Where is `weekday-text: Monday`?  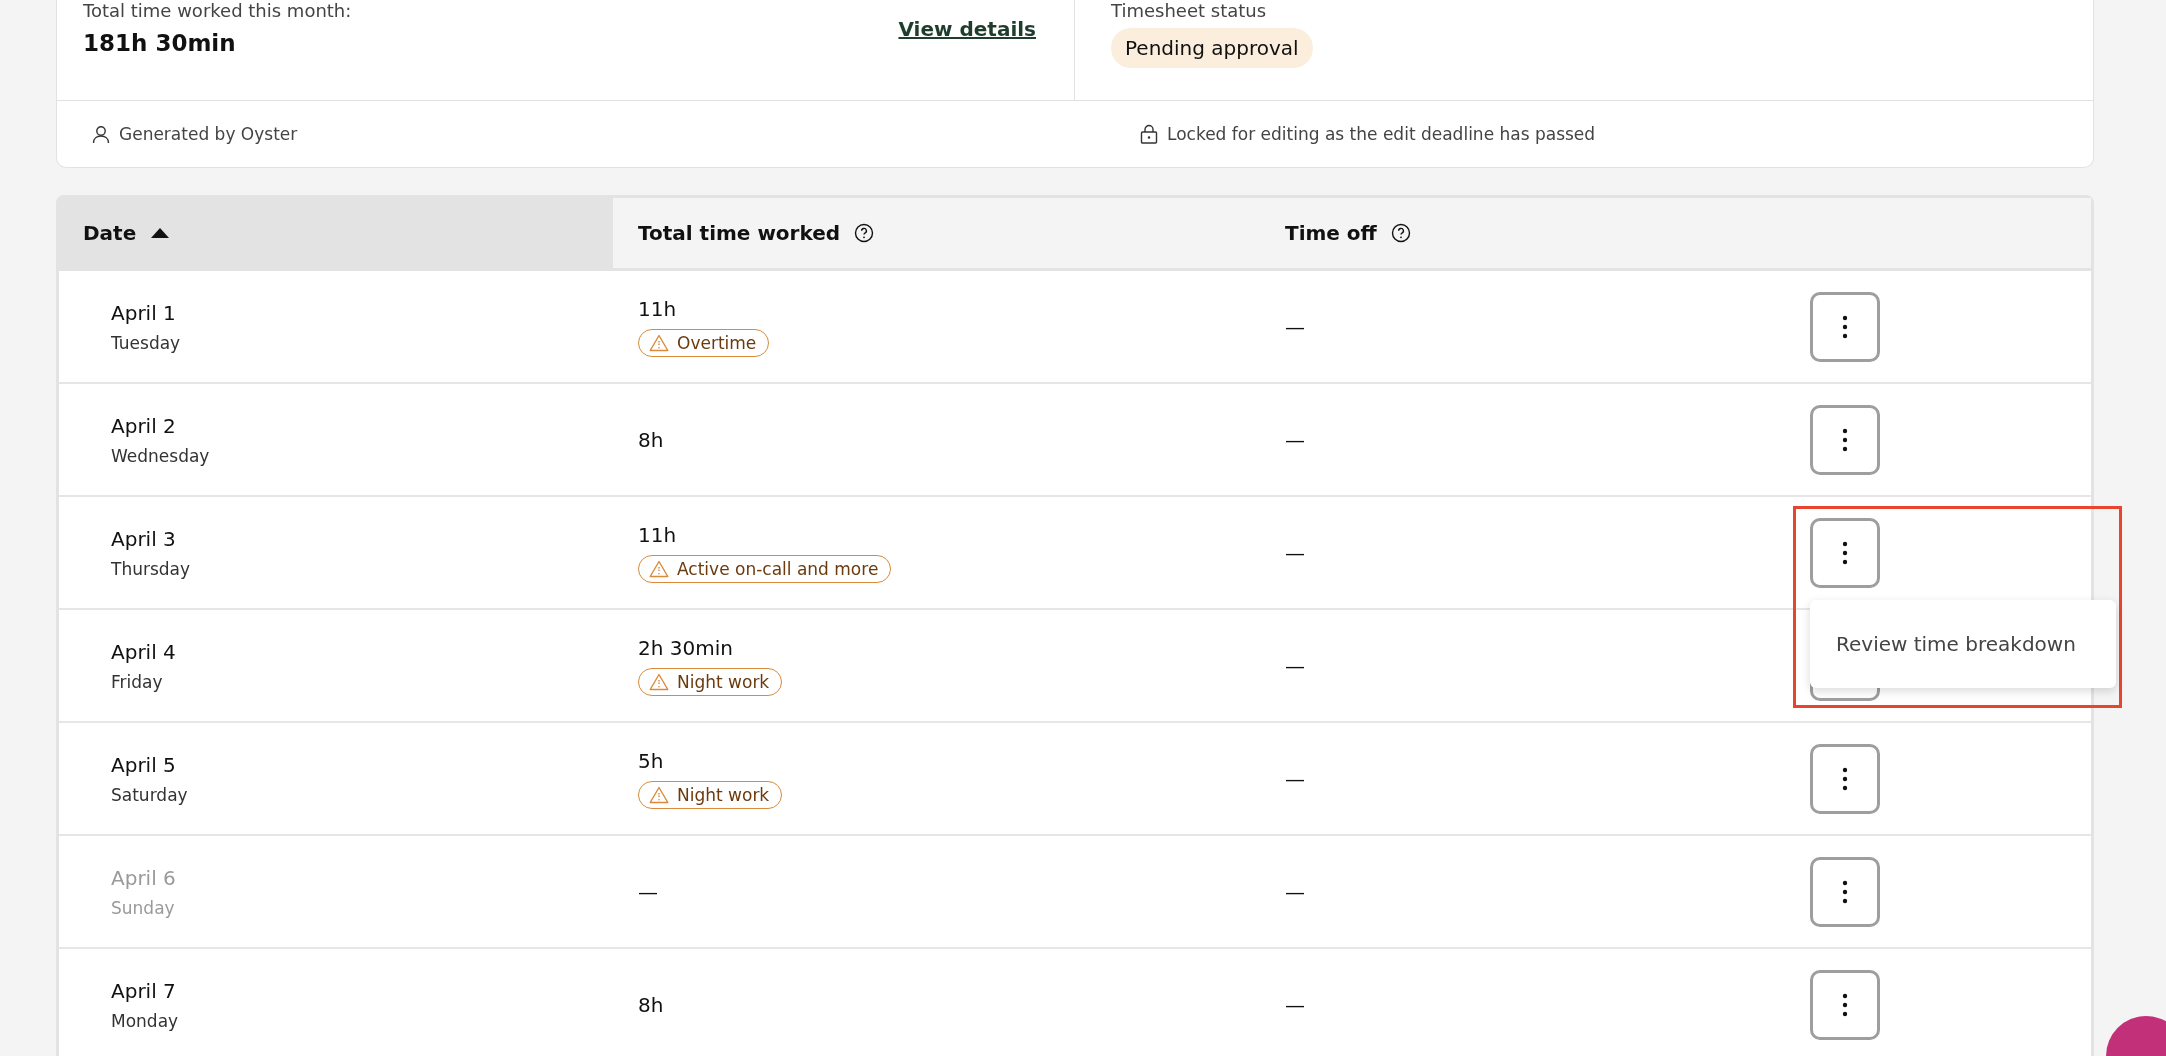 weekday-text: Monday is located at coordinates (145, 1020).